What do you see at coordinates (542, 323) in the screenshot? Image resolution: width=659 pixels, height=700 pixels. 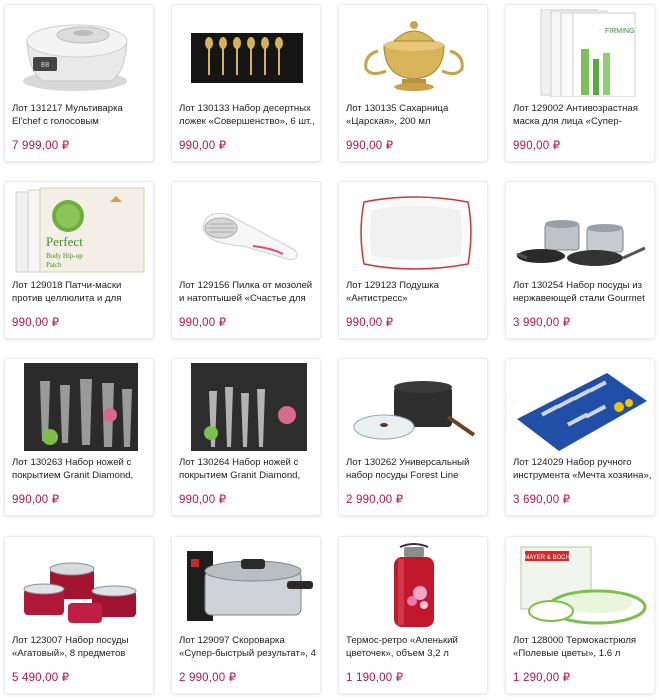 I see `product-price: 3 990,00 ₽` at bounding box center [542, 323].